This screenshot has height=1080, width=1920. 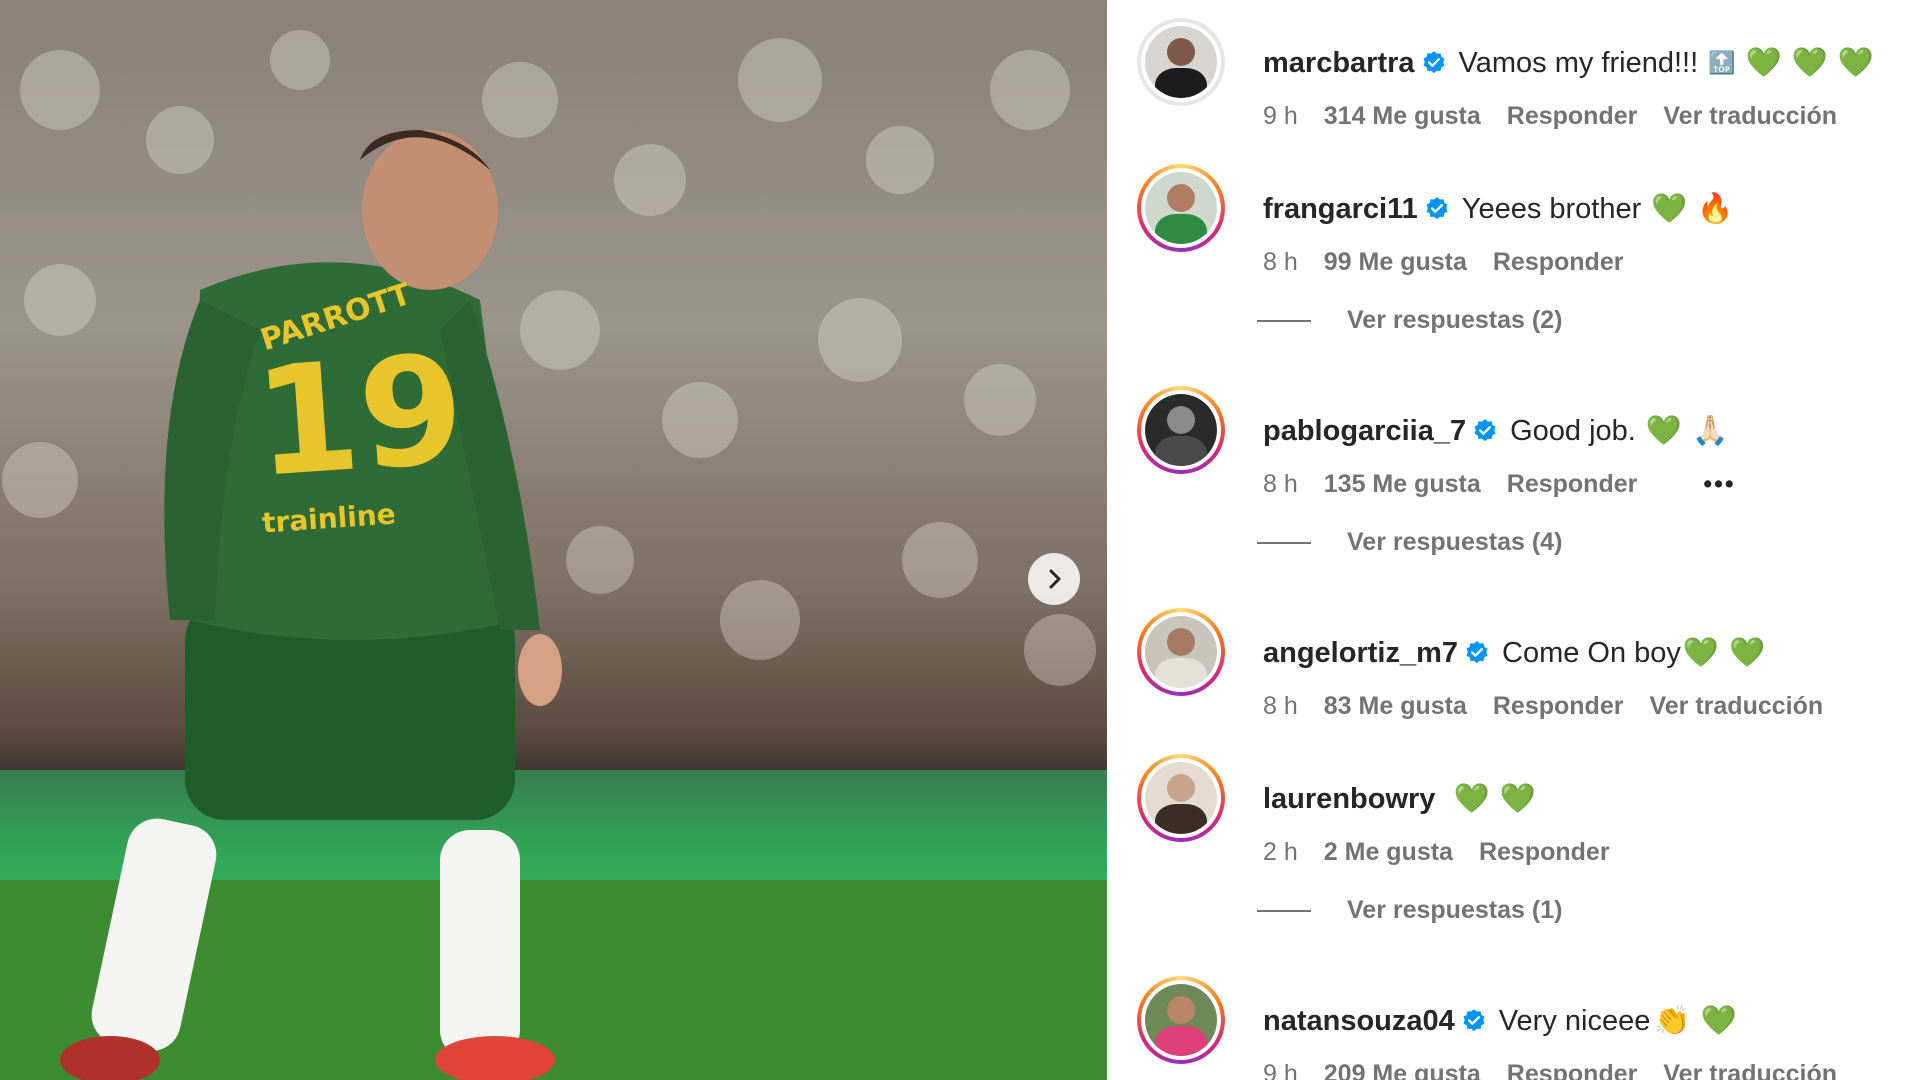 I want to click on comment-item: laurenbowry 💚 💚 2 h 2 Me gusta Responder, so click(x=1522, y=810).